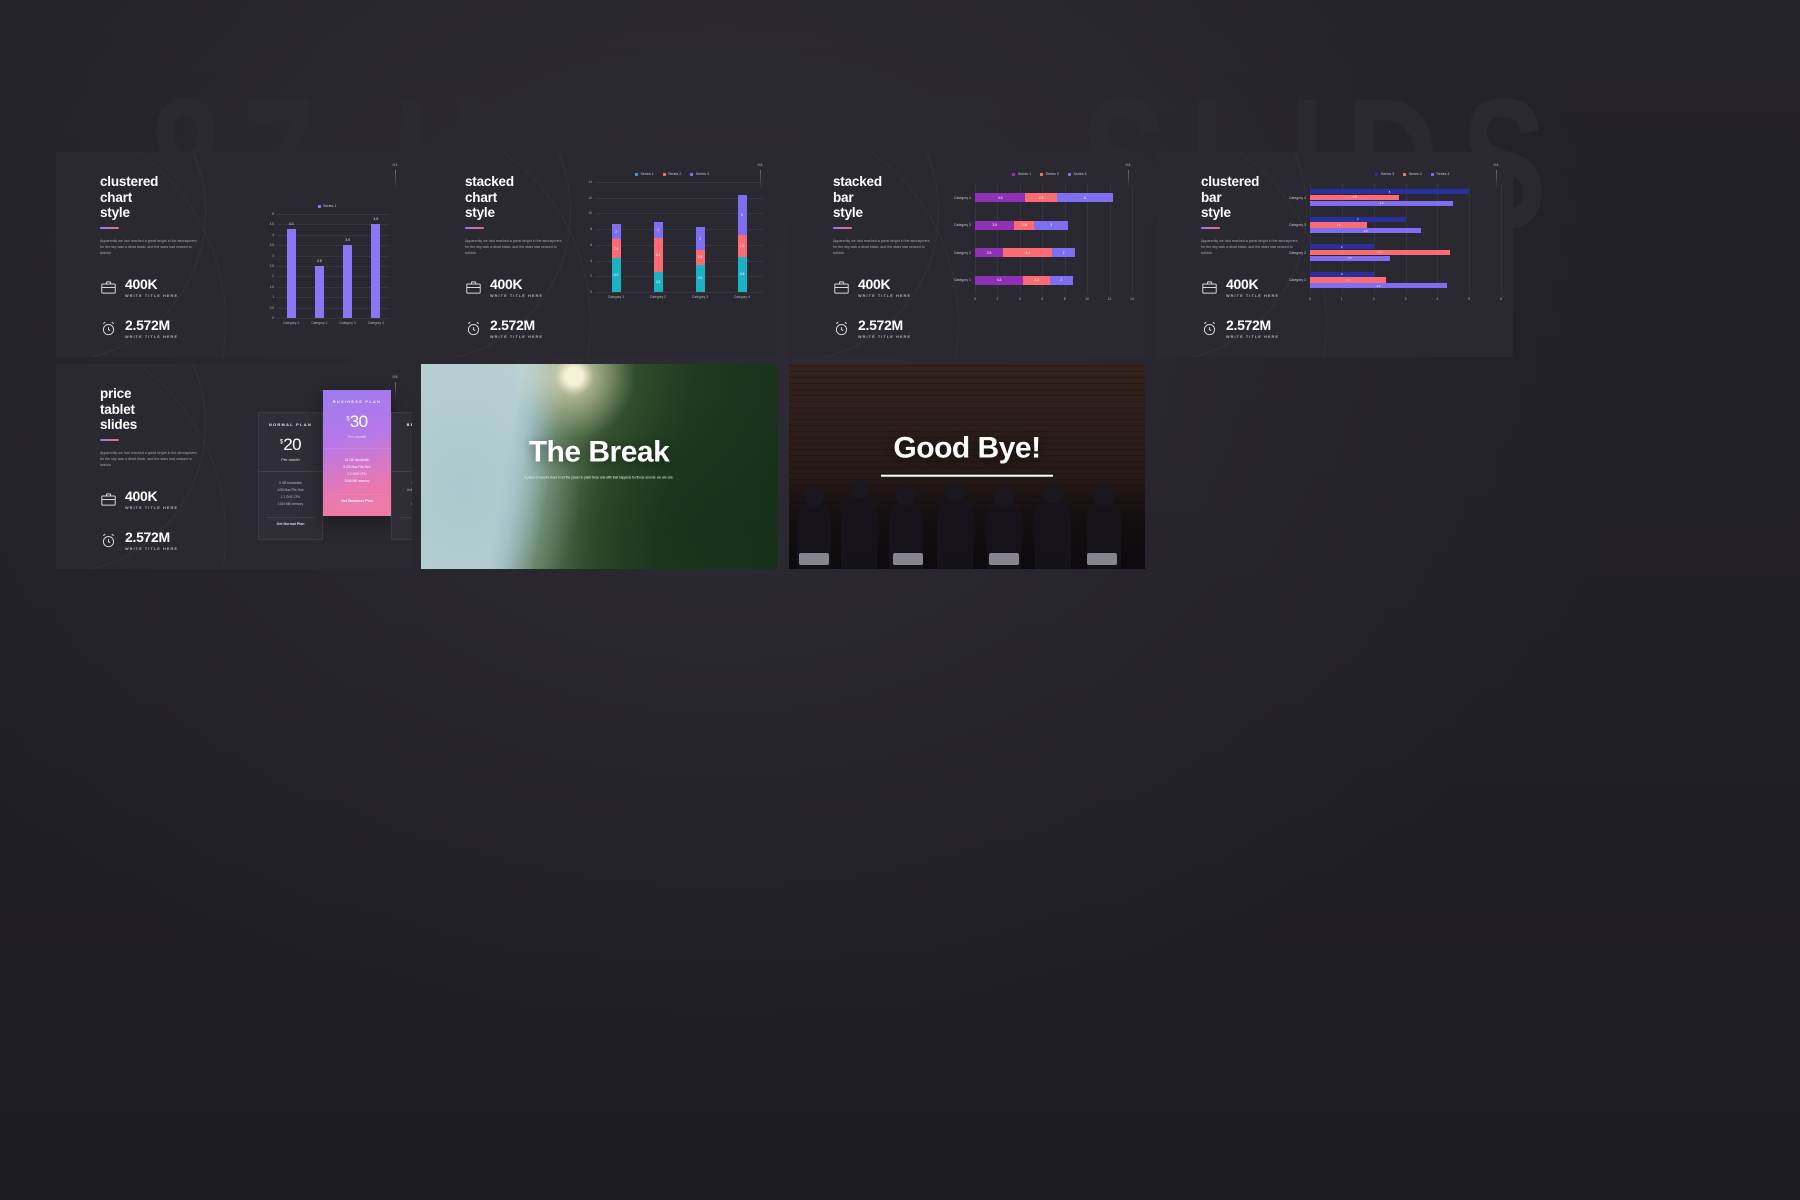 The width and height of the screenshot is (1800, 1200). Describe the element at coordinates (290, 490) in the screenshot. I see `pricing-feature: 2GB Max File Size` at that location.